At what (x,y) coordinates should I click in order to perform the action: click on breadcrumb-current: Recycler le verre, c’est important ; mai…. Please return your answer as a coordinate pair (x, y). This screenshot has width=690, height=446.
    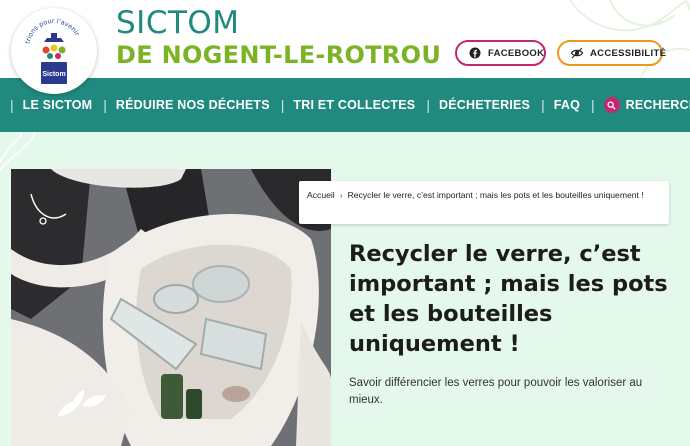
    Looking at the image, I should click on (495, 195).